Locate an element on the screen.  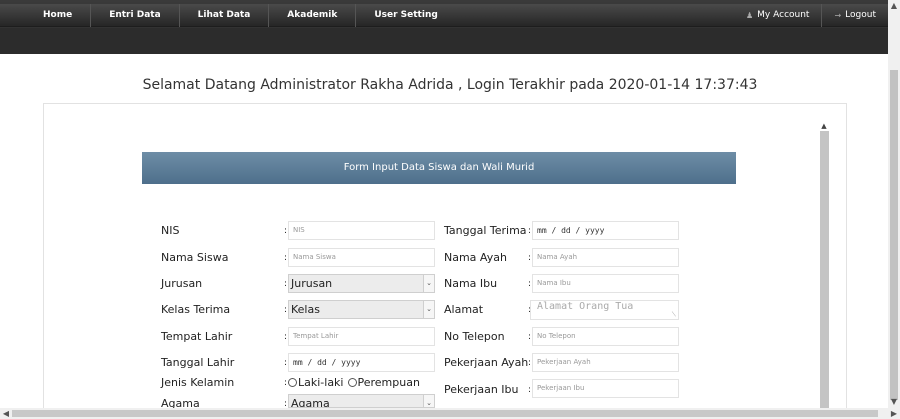
nama-siswa-label: Nama Siswa is located at coordinates (195, 257).